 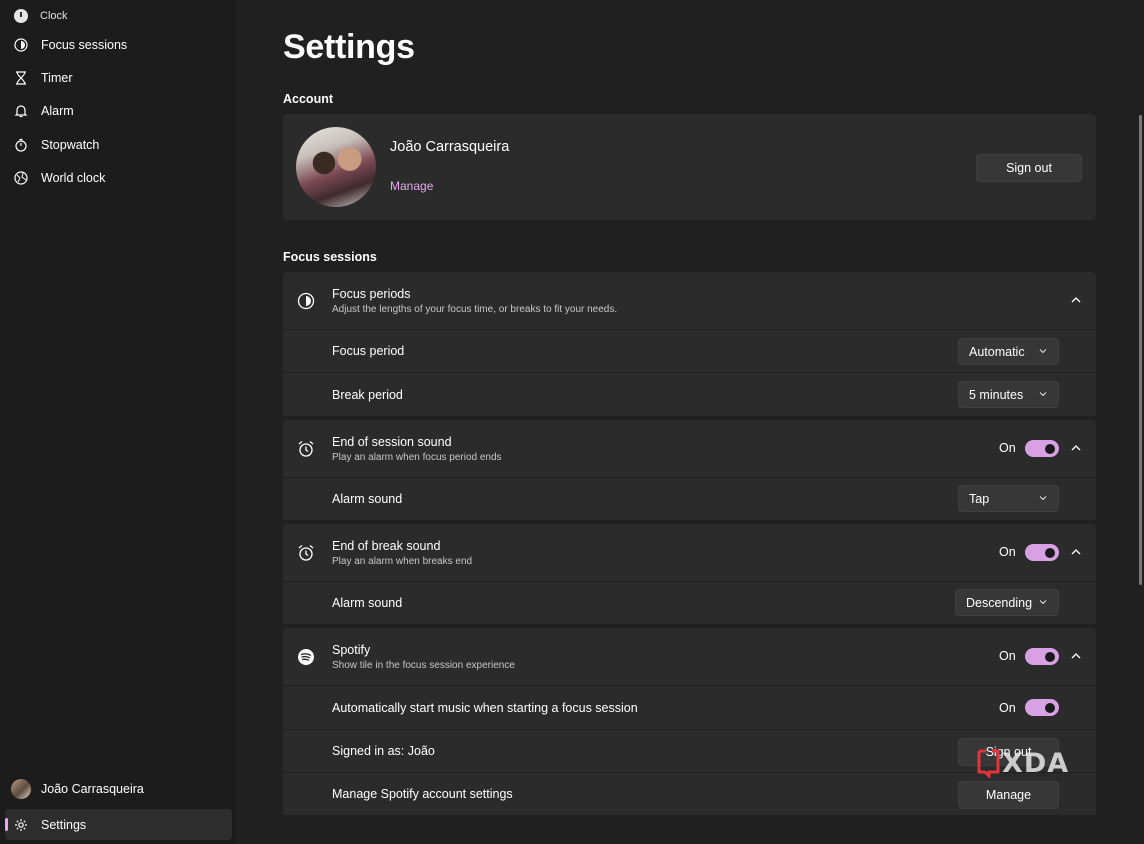 I want to click on page-title: Settings, so click(x=349, y=47).